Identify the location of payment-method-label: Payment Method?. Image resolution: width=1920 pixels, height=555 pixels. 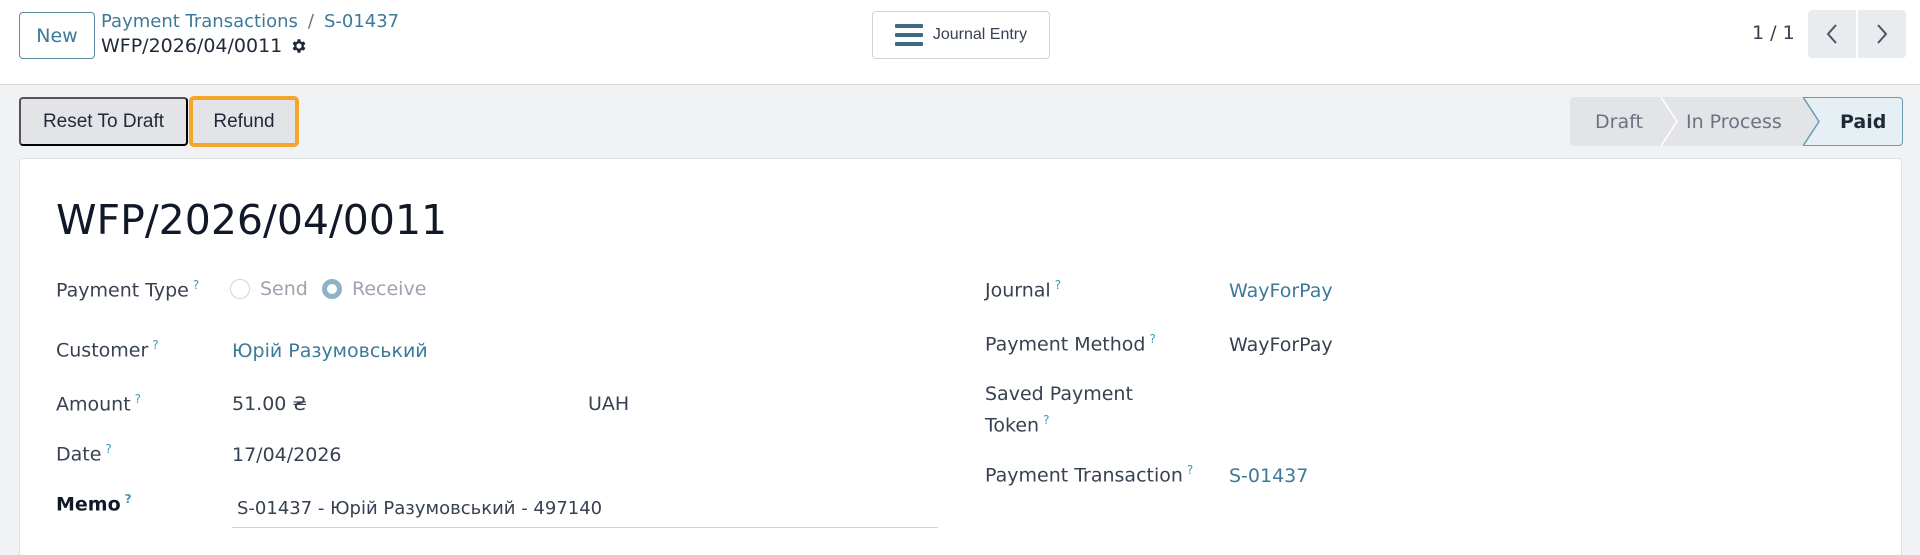
(1070, 344).